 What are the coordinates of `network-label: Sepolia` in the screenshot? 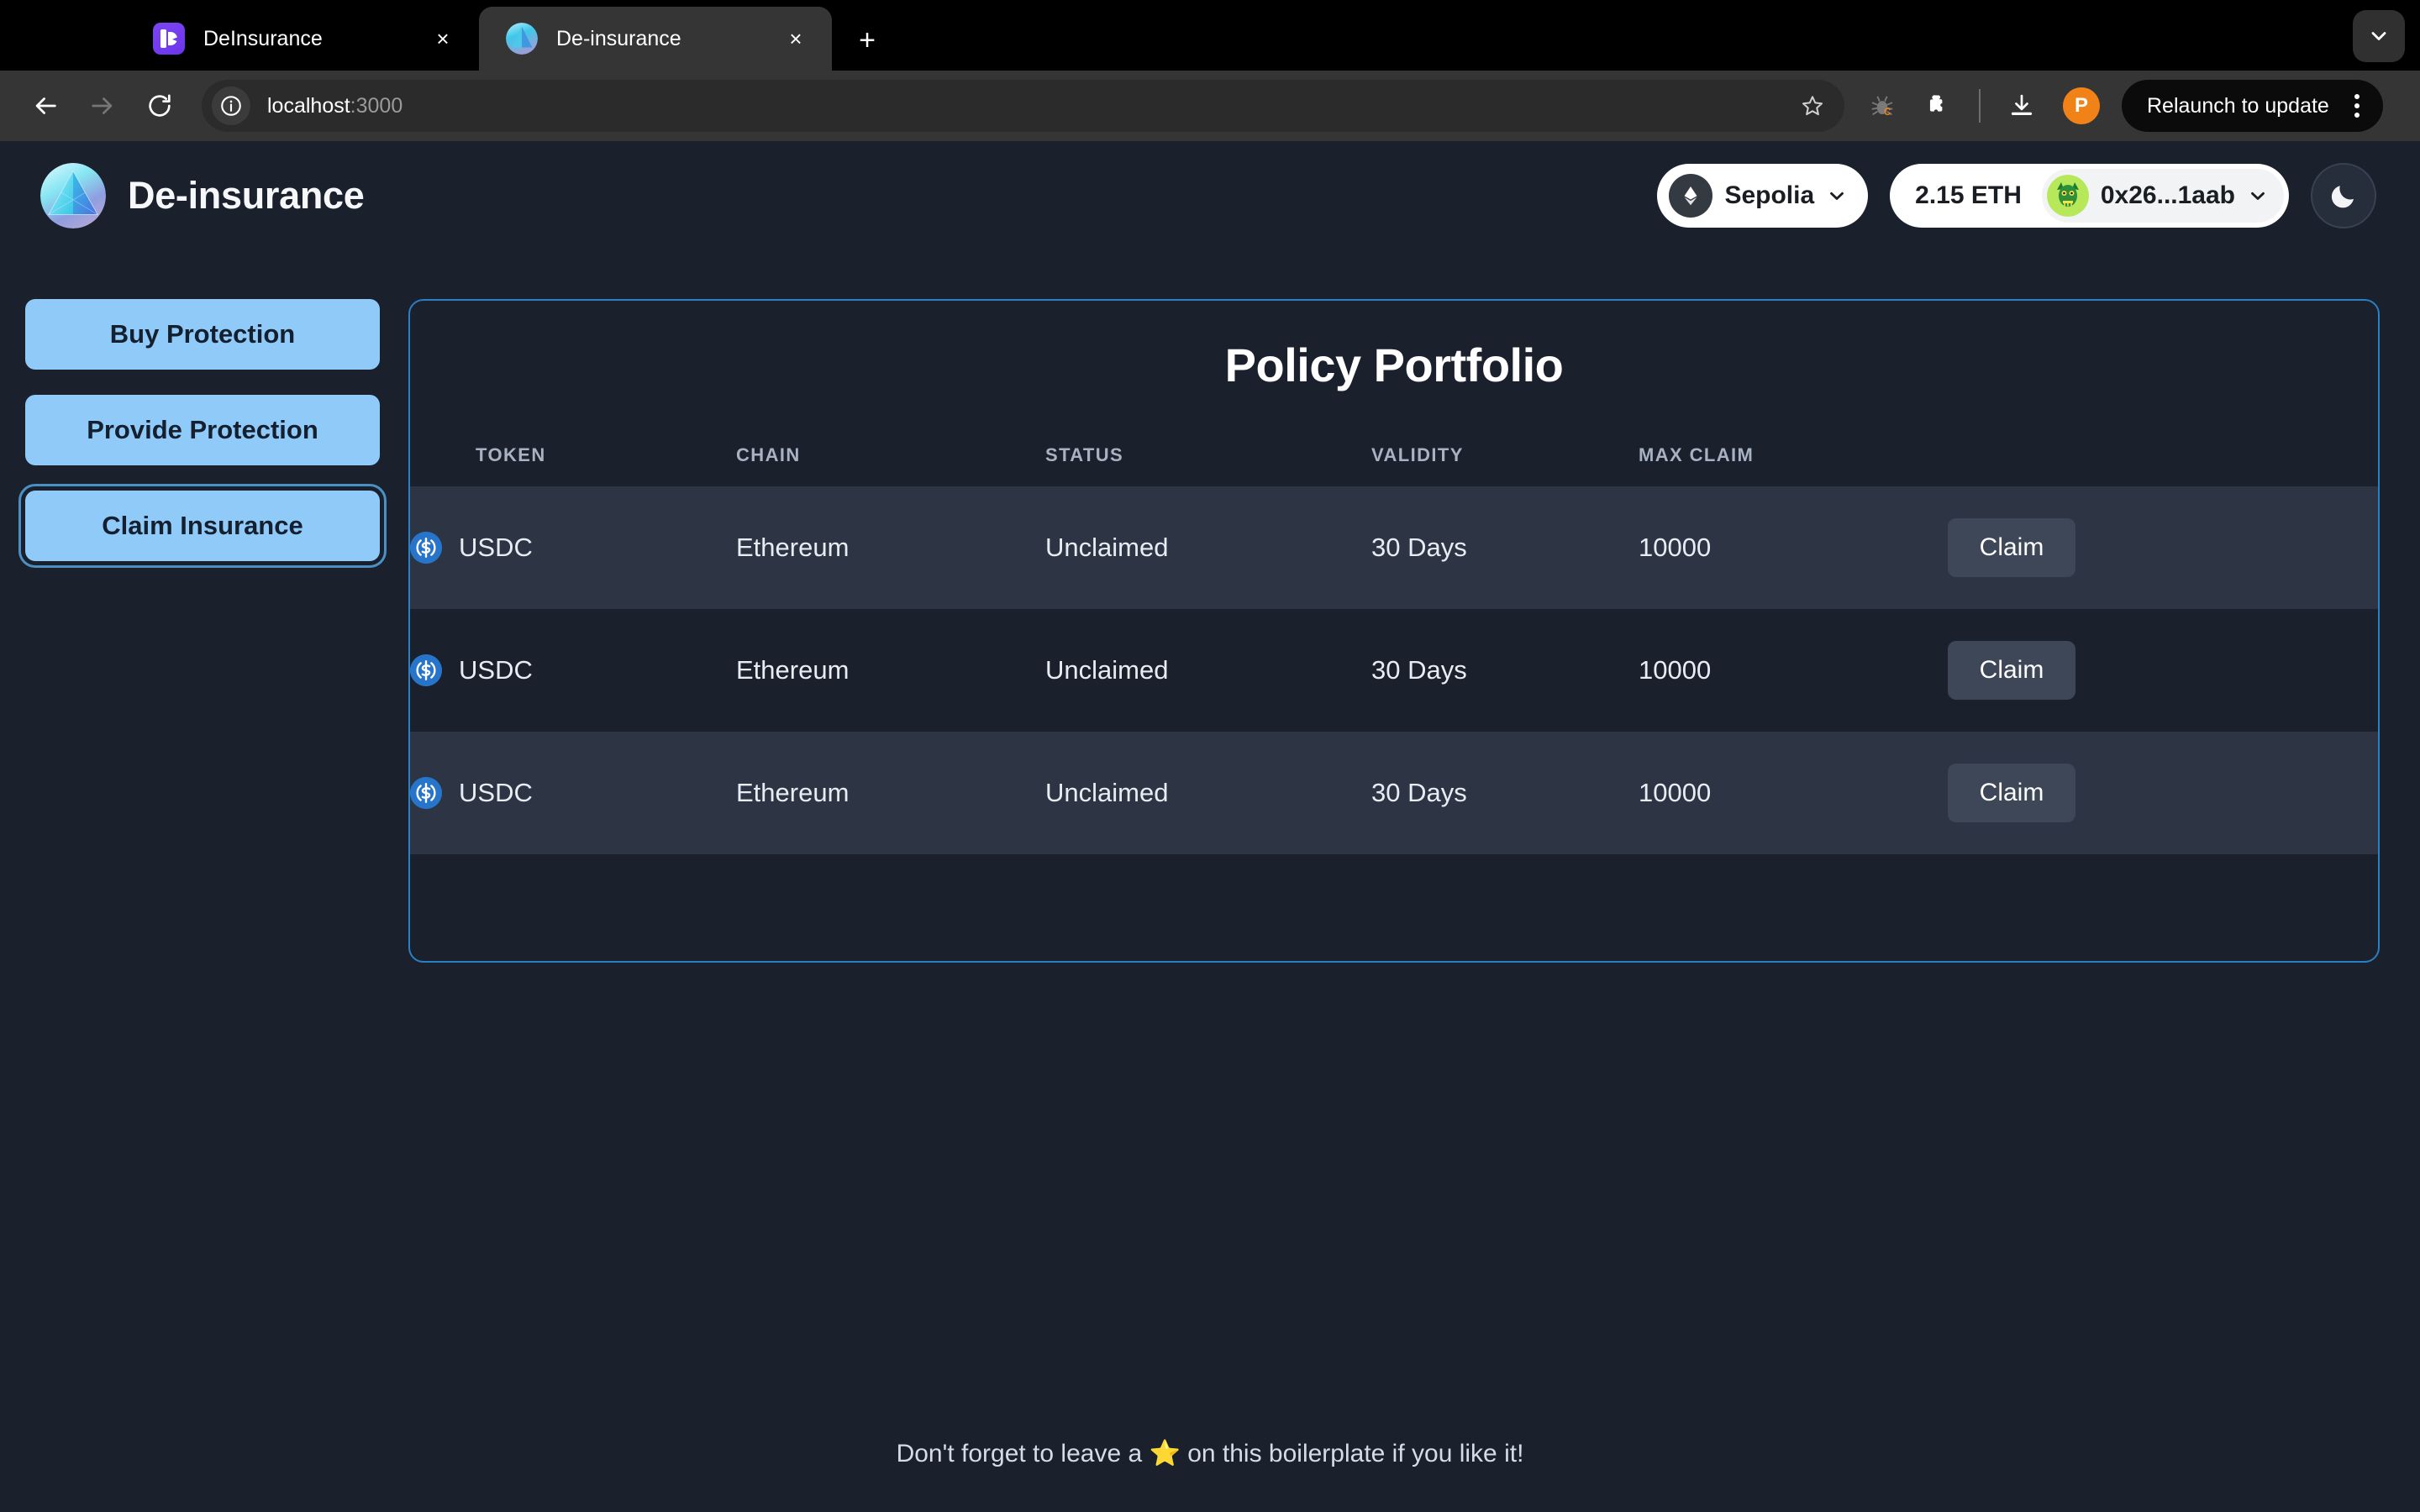 It's located at (1769, 195).